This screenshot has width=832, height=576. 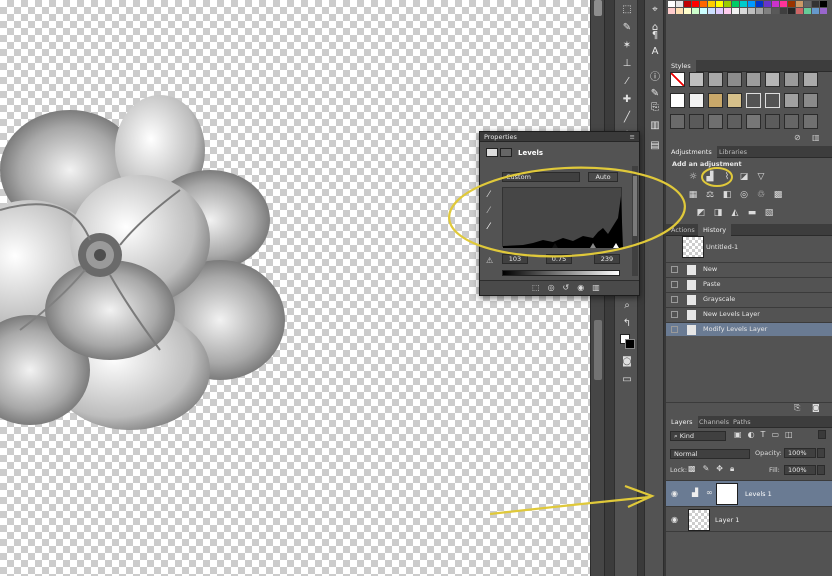 I want to click on history-item: New, so click(x=749, y=269).